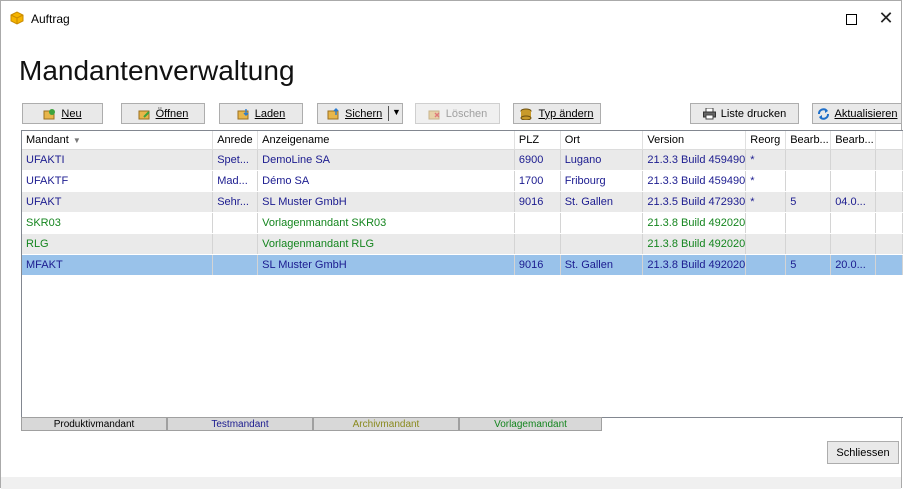  What do you see at coordinates (118, 223) in the screenshot?
I see `cell-mandant: SKR03` at bounding box center [118, 223].